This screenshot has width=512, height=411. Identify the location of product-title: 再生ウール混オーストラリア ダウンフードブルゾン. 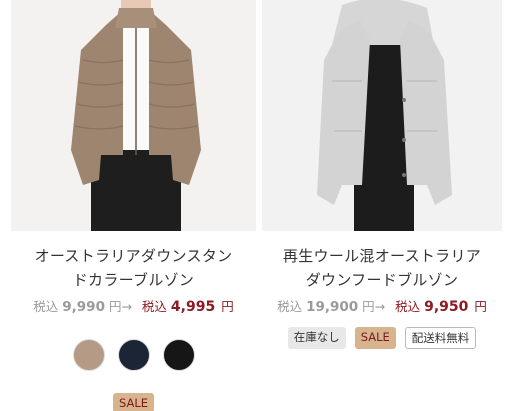
(382, 268).